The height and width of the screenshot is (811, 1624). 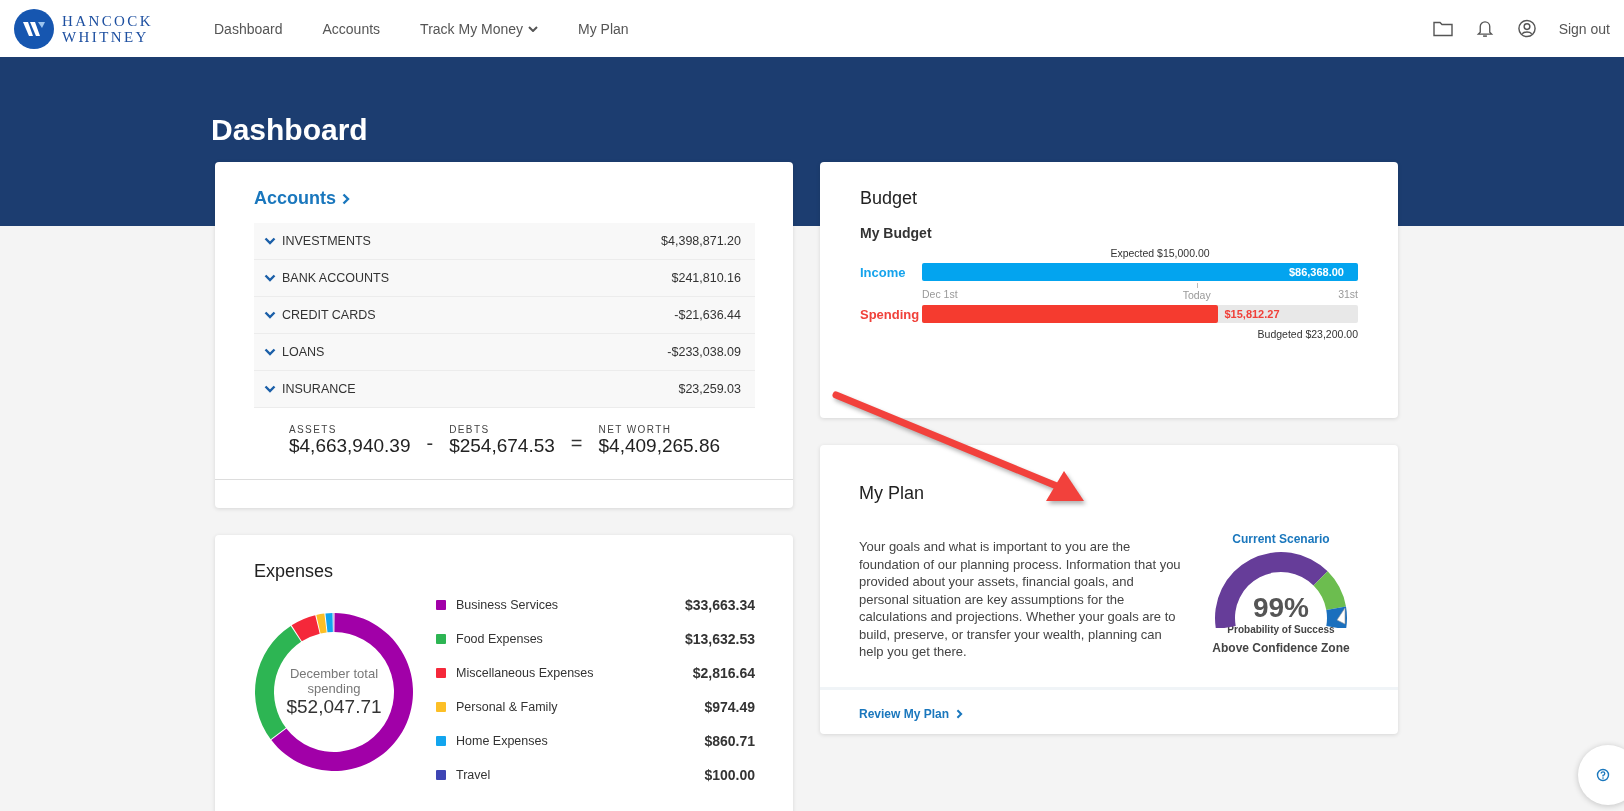 I want to click on card-subtitle: My Budget, so click(x=896, y=233).